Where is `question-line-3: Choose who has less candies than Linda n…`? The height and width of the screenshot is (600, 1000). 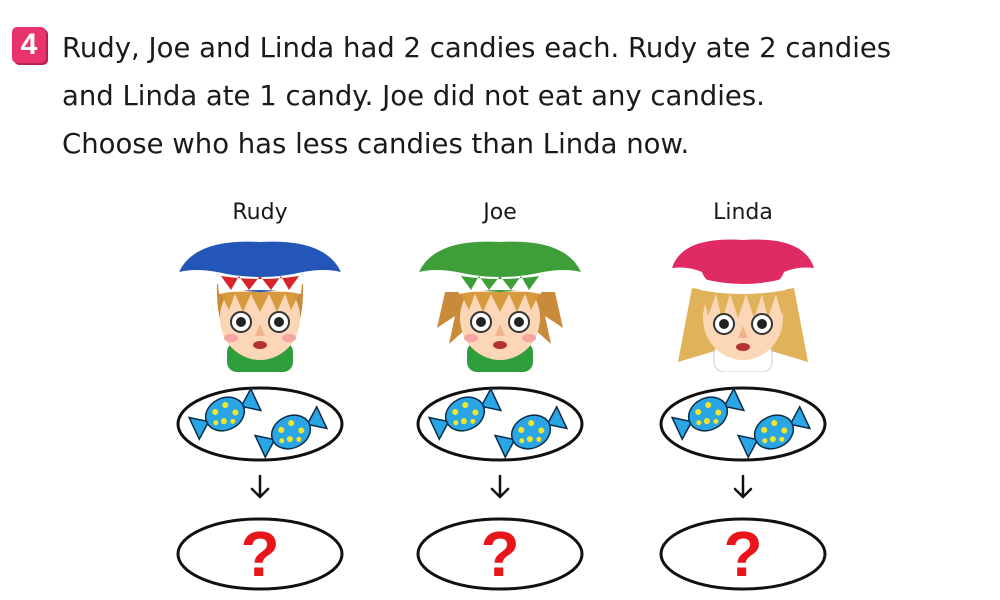 question-line-3: Choose who has less candies than Linda n… is located at coordinates (376, 144).